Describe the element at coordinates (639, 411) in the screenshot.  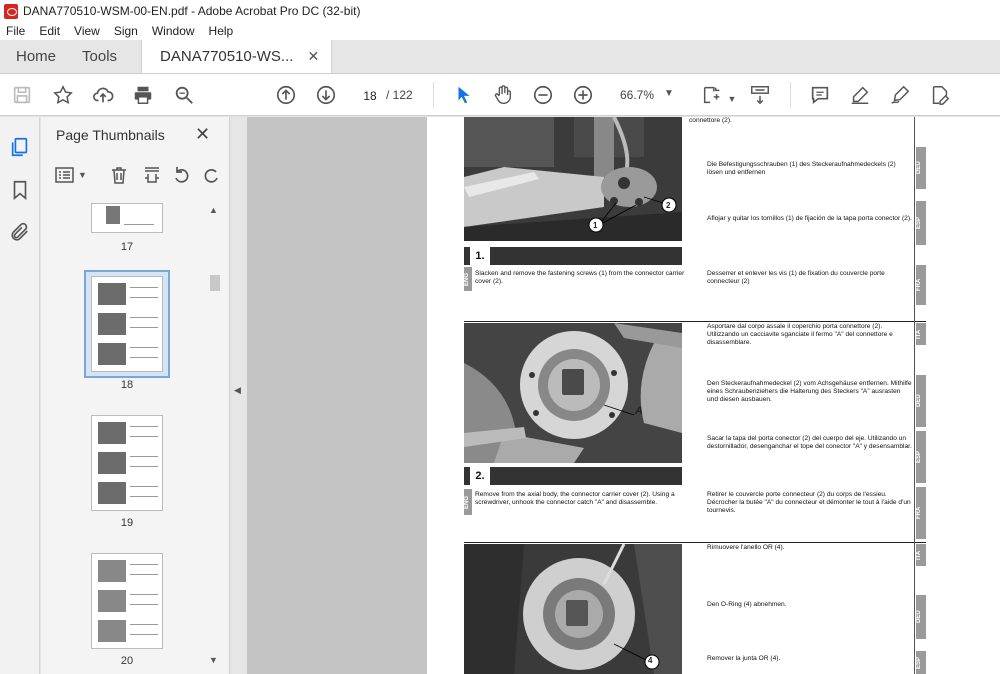
I see `callout-a: A` at that location.